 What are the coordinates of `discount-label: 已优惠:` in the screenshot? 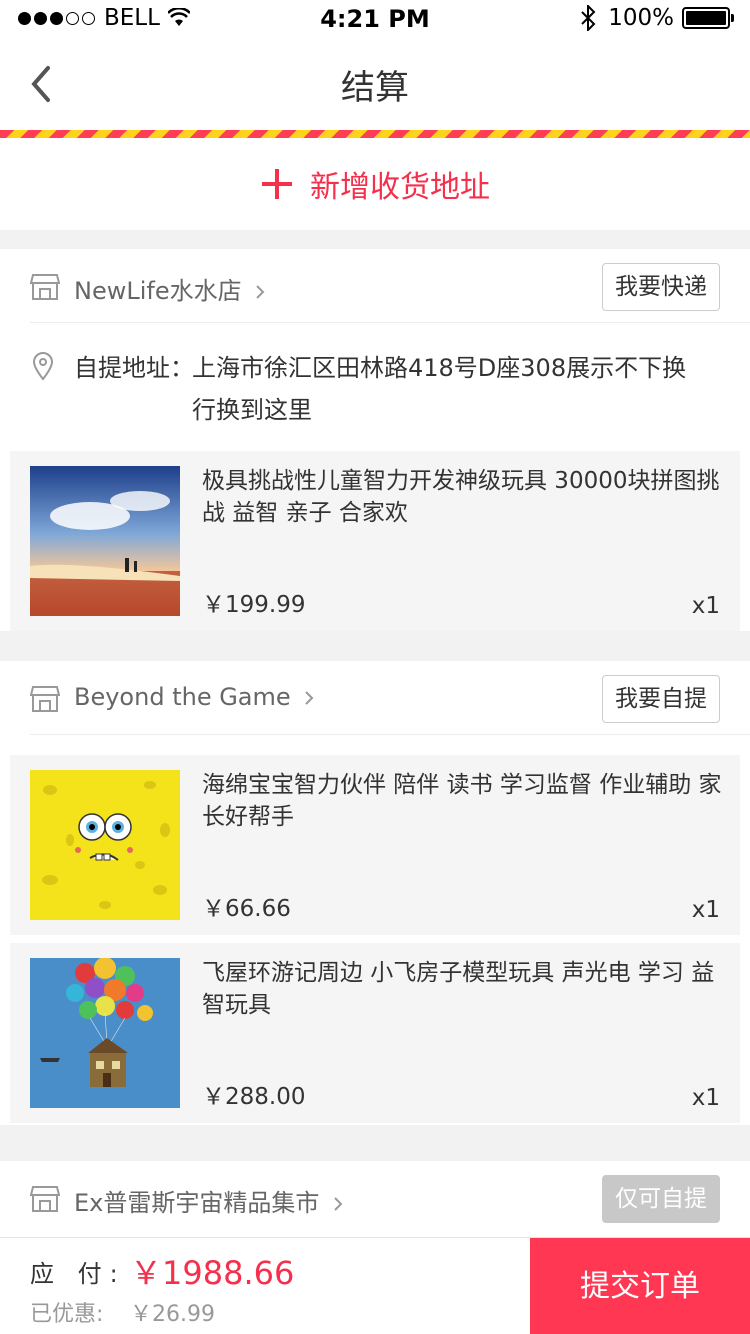 It's located at (67, 1314).